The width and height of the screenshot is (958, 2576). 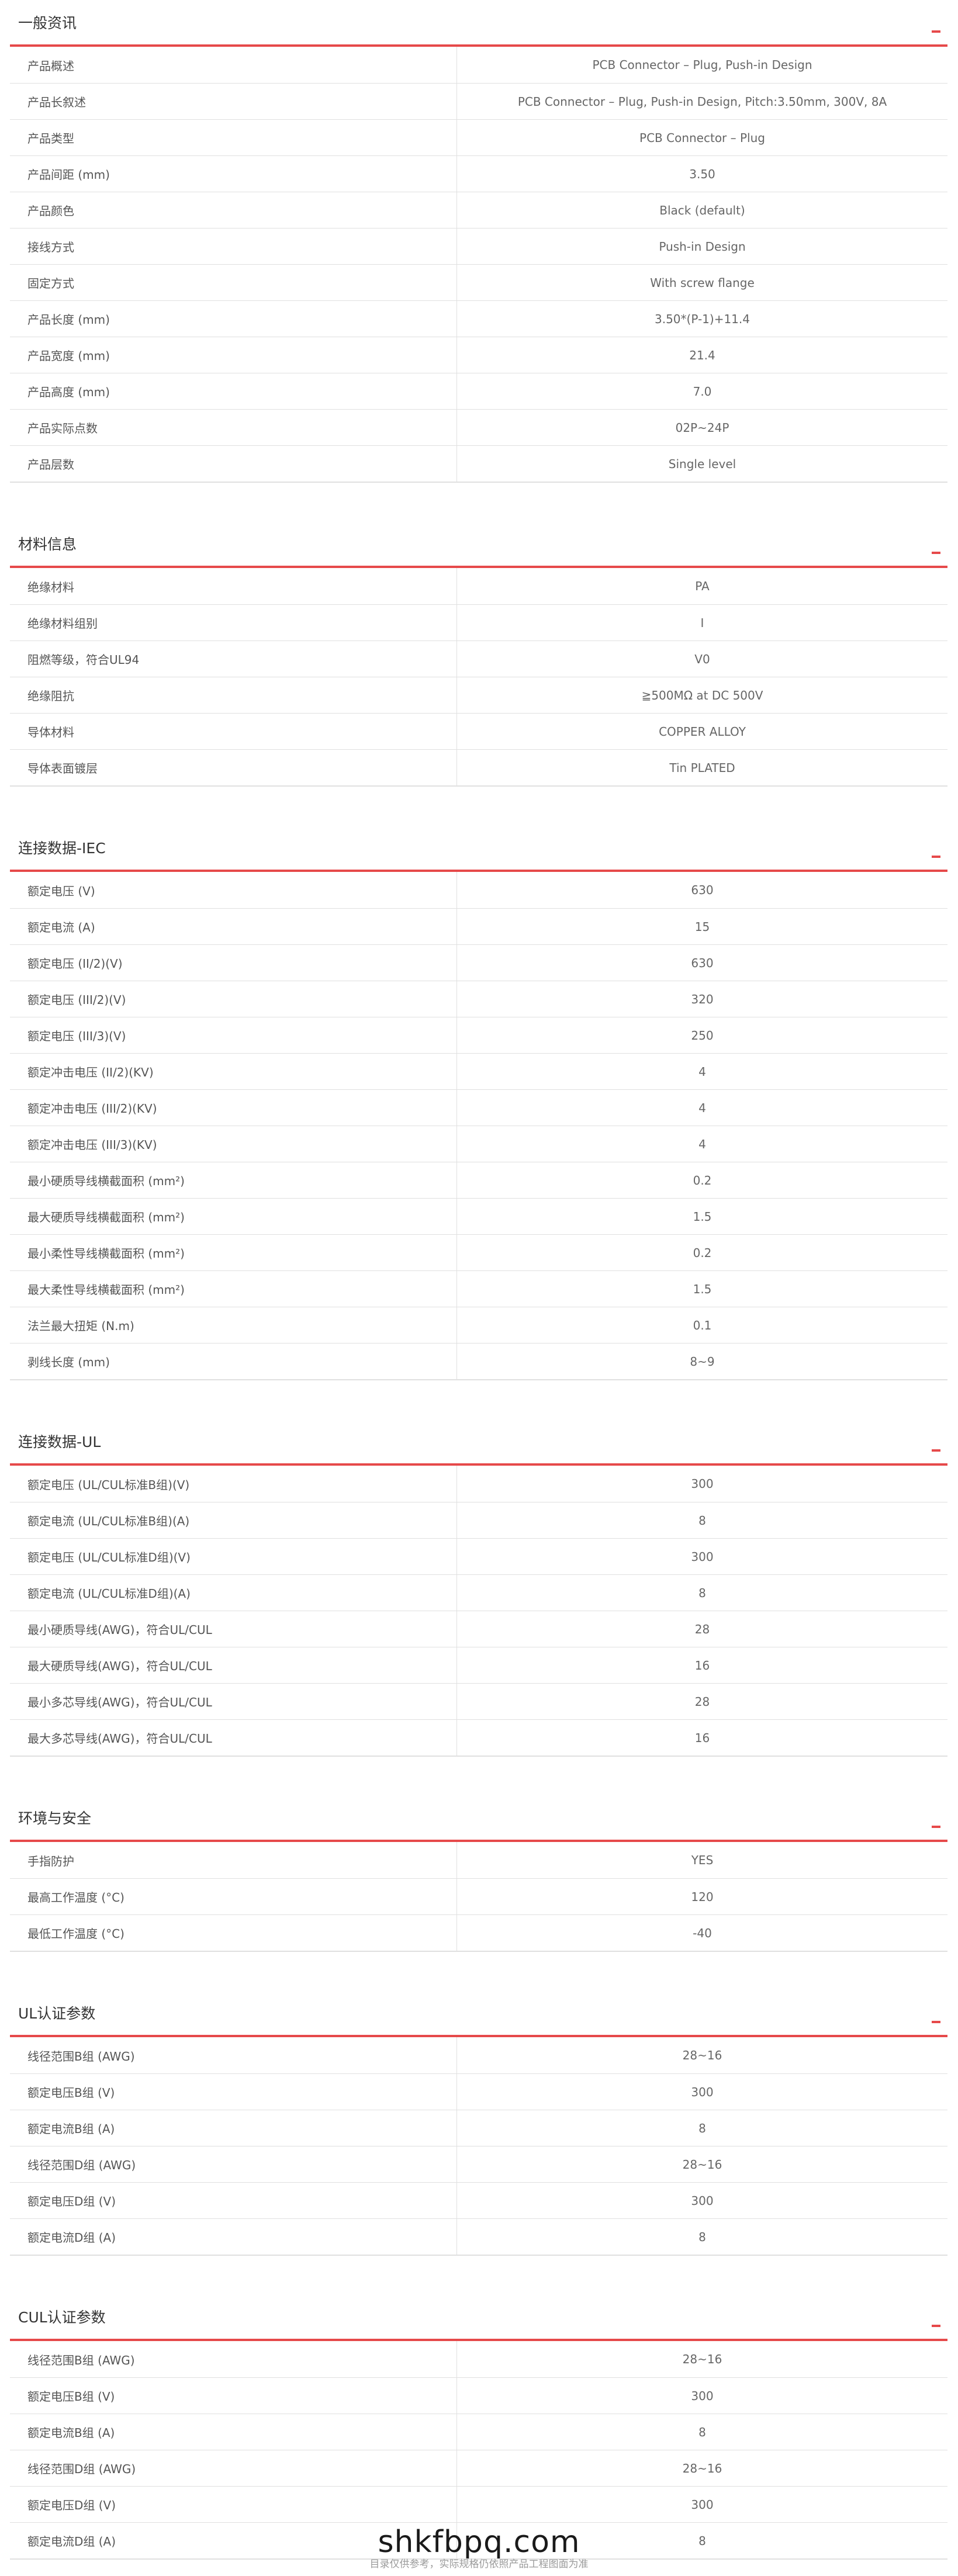 What do you see at coordinates (478, 2322) in the screenshot?
I see `section-header: CUL认证参数` at bounding box center [478, 2322].